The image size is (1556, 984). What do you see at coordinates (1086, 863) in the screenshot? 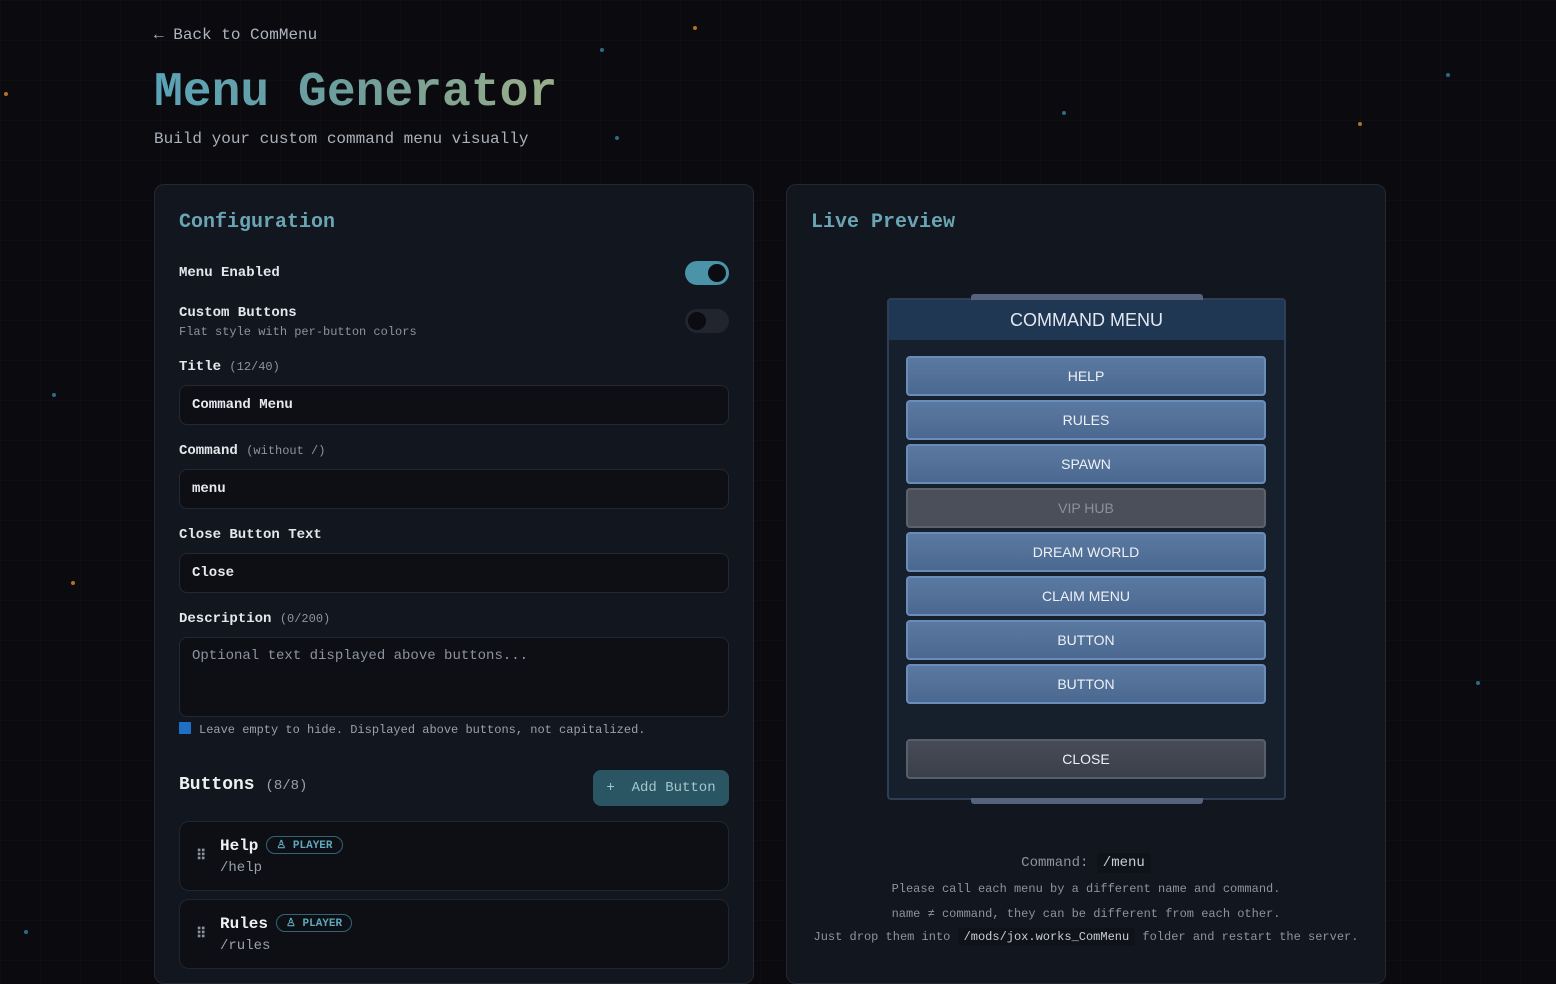
I see `preview-command: Command: /menu` at bounding box center [1086, 863].